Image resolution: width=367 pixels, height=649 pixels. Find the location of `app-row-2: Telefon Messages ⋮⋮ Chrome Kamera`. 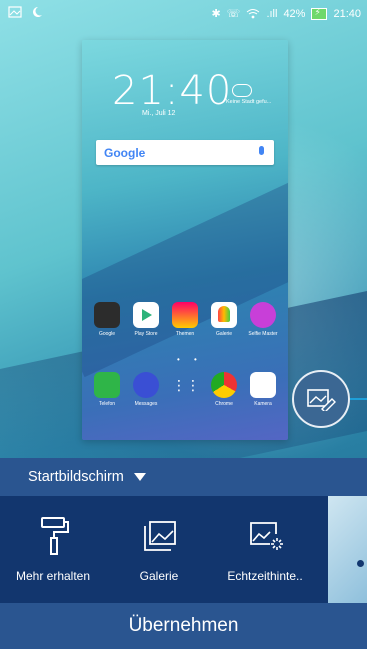

app-row-2: Telefon Messages ⋮⋮ Chrome Kamera is located at coordinates (185, 389).